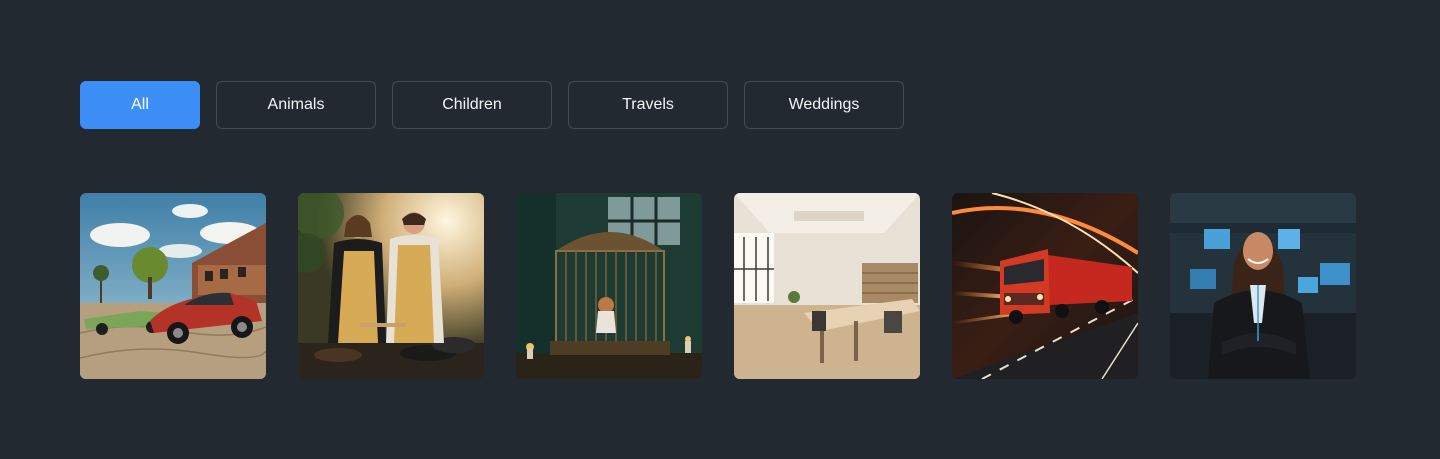  What do you see at coordinates (1263, 286) in the screenshot?
I see `gallery-image-businesswoman` at bounding box center [1263, 286].